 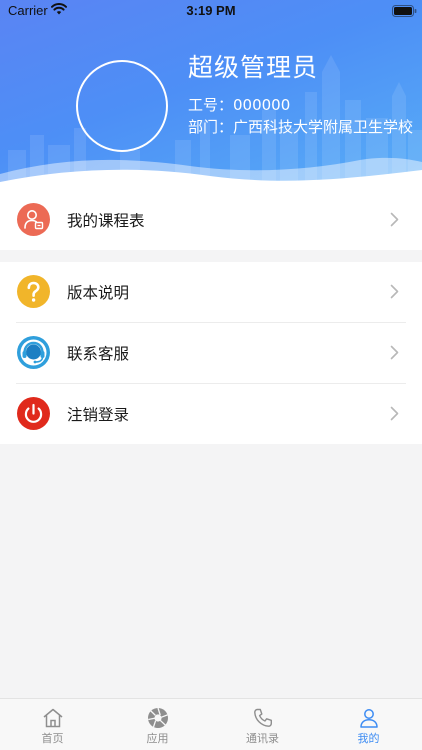 I want to click on status-bar: Carrier 3:19 PM, so click(x=211, y=11).